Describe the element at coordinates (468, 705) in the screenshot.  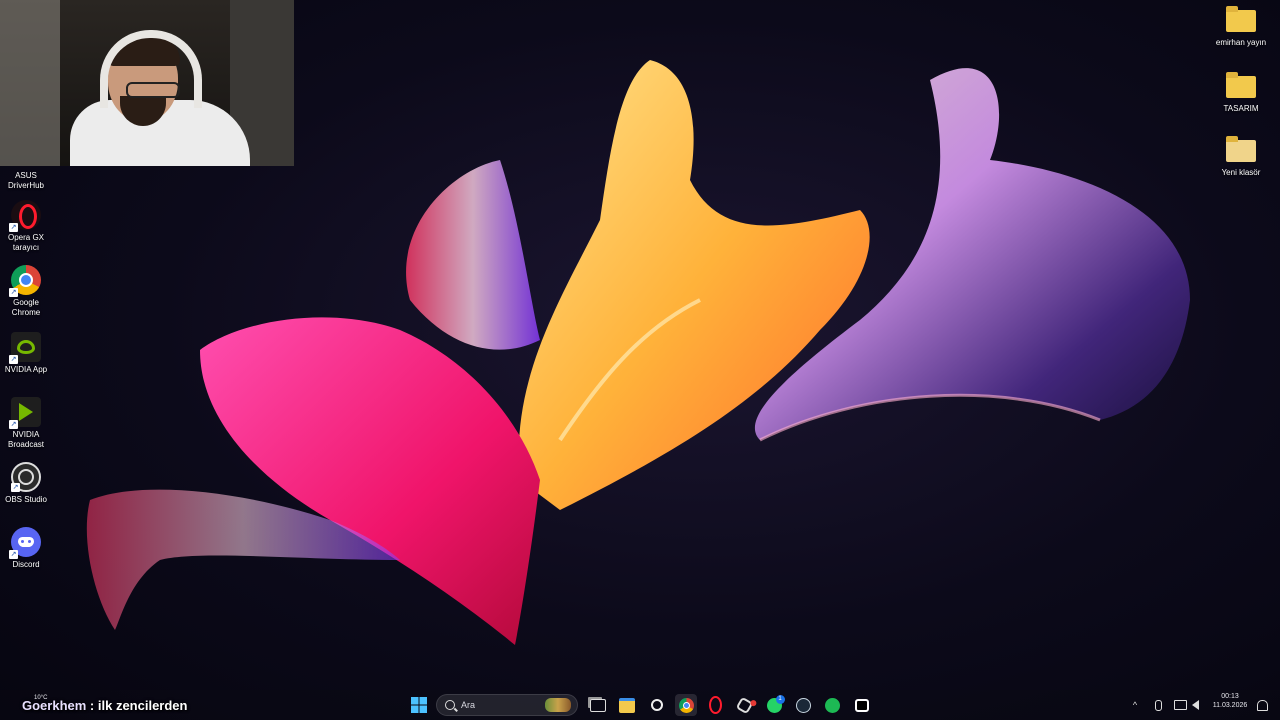
I see `search-placeholder: Ara` at that location.